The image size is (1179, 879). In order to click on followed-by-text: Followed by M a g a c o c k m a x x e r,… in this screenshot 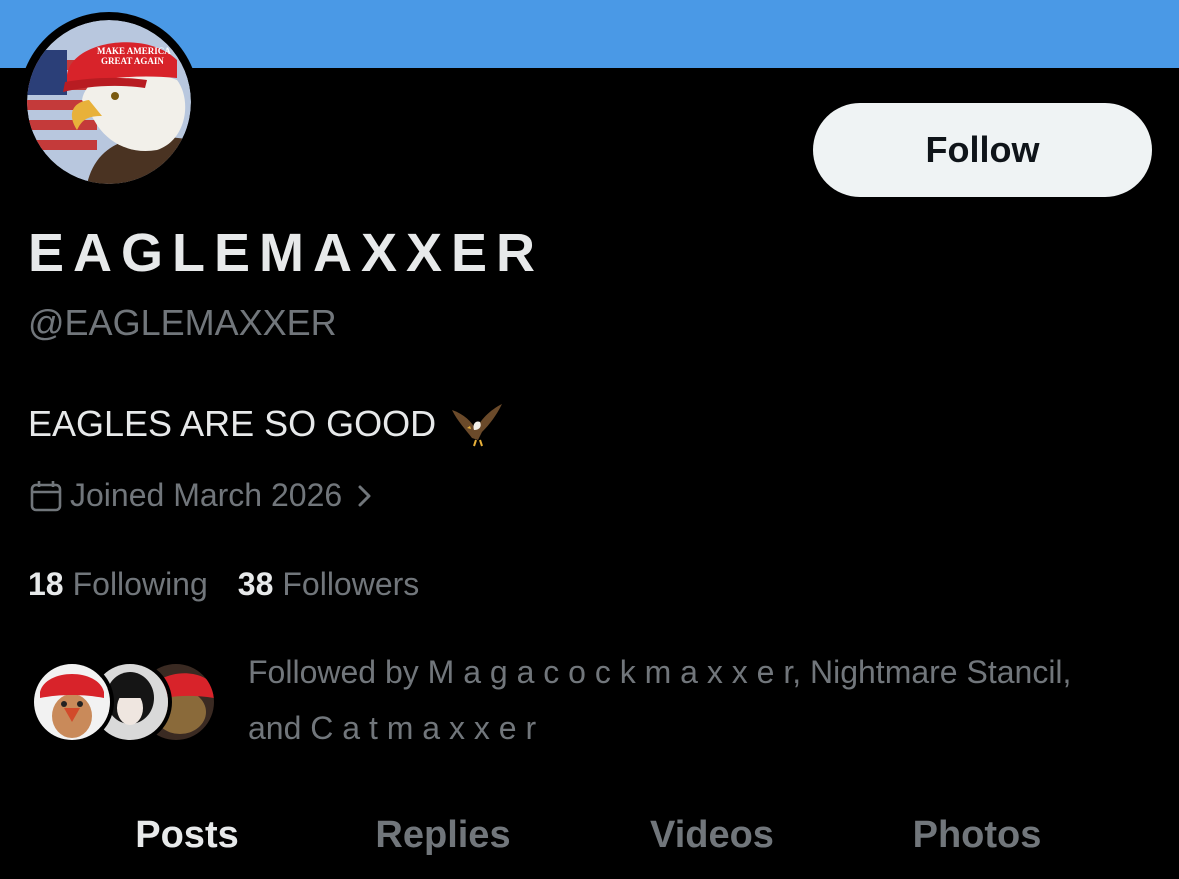, I will do `click(698, 700)`.